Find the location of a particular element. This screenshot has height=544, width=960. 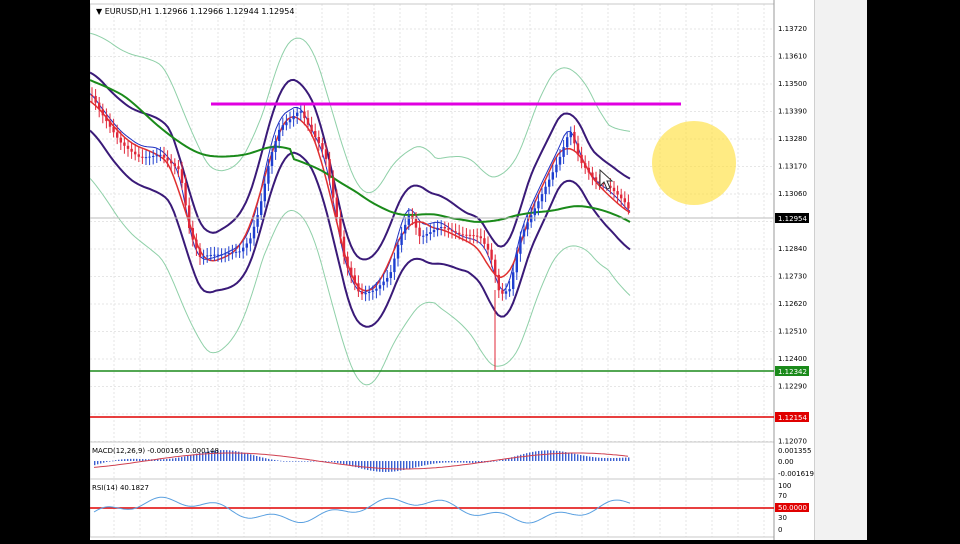

price-tick: 1.12290 is located at coordinates (792, 387).